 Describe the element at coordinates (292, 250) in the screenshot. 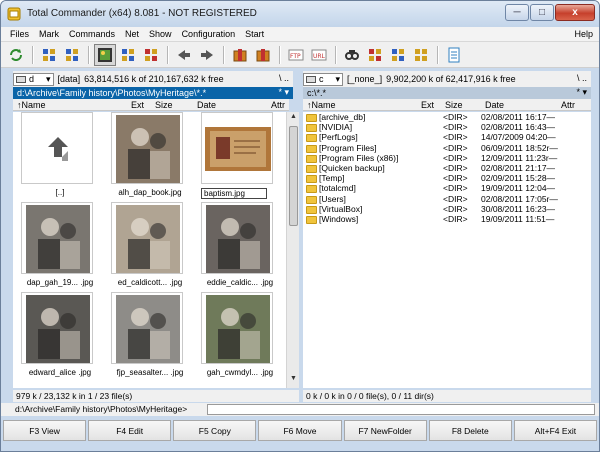

I see `left-scrollbar: ▲ ▼` at that location.